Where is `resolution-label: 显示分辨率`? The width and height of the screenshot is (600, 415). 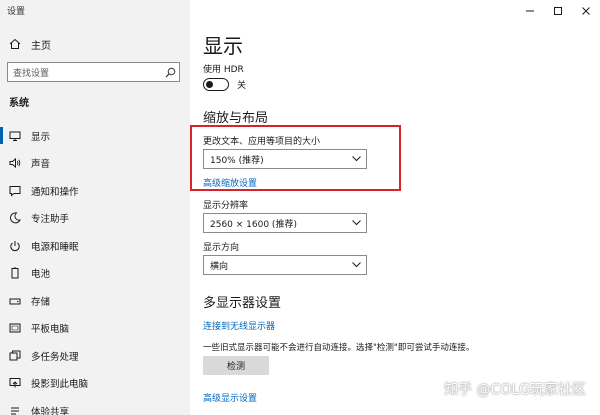
resolution-label: 显示分辨率 is located at coordinates (226, 206).